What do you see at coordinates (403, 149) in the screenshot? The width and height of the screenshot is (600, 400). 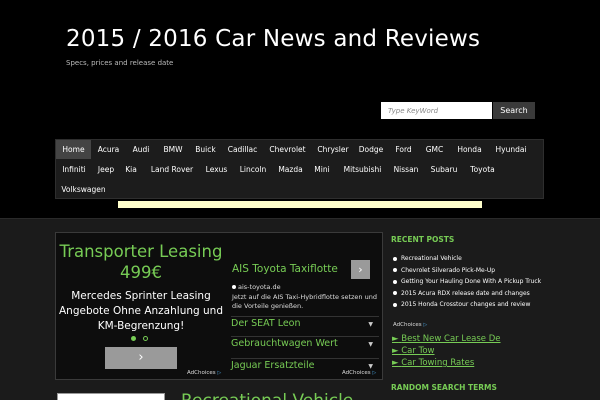 I see `nav-item-ford: Ford` at bounding box center [403, 149].